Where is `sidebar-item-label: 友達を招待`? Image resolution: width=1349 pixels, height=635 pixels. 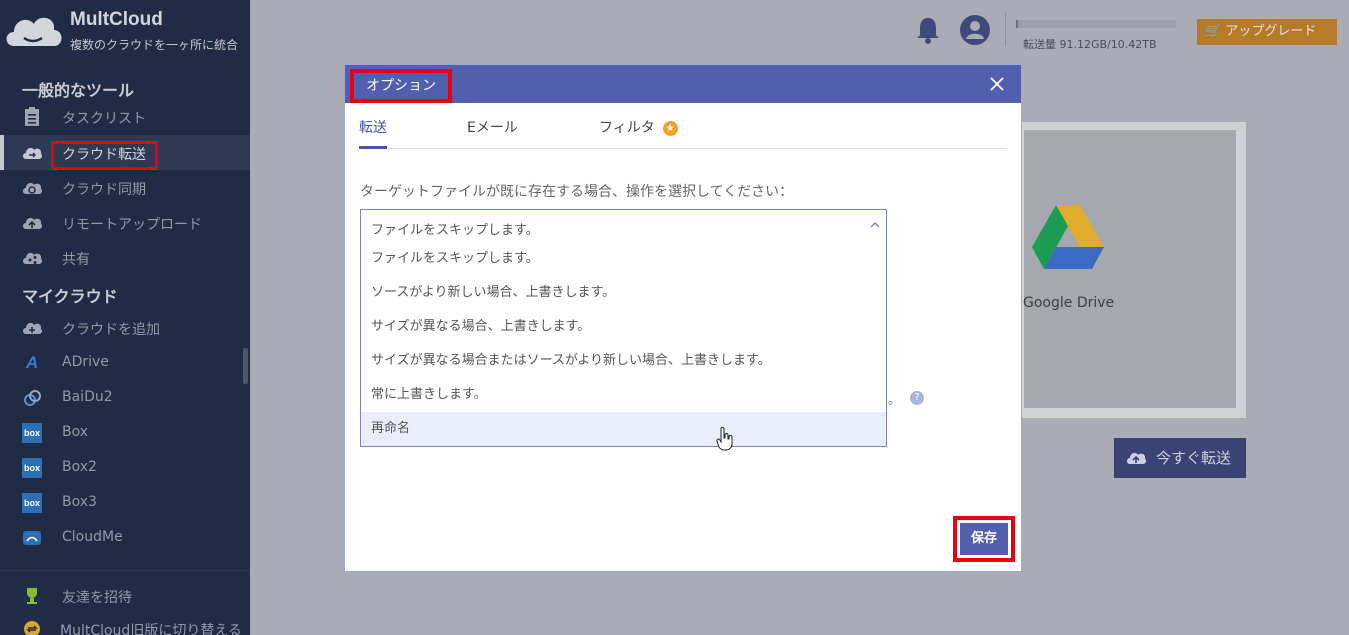
sidebar-item-label: 友達を招待 is located at coordinates (97, 598).